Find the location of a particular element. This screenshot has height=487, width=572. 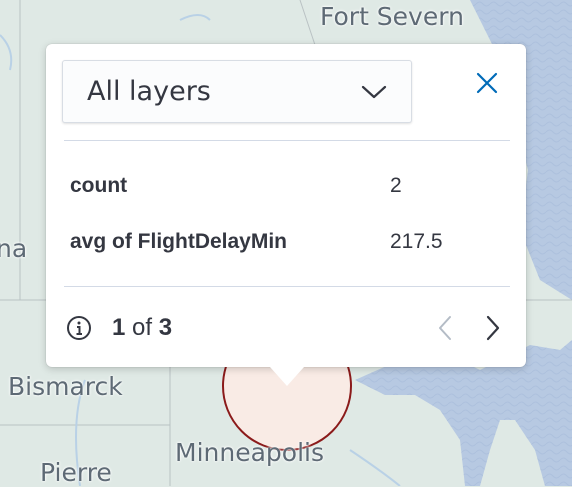

property-value: 217.5 is located at coordinates (416, 241).